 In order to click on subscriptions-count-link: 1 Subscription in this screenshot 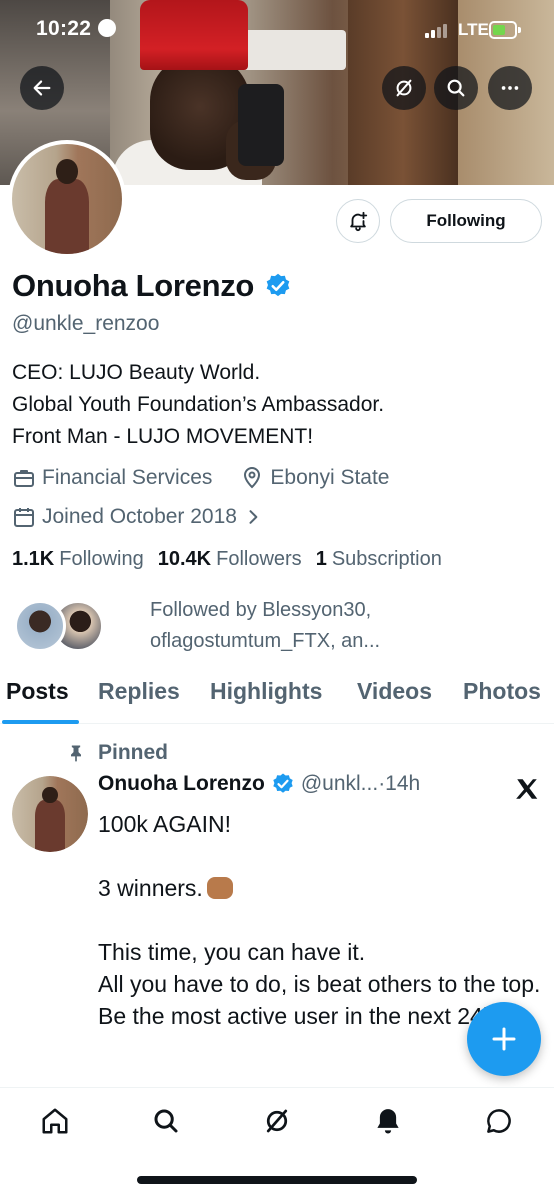, I will do `click(379, 559)`.